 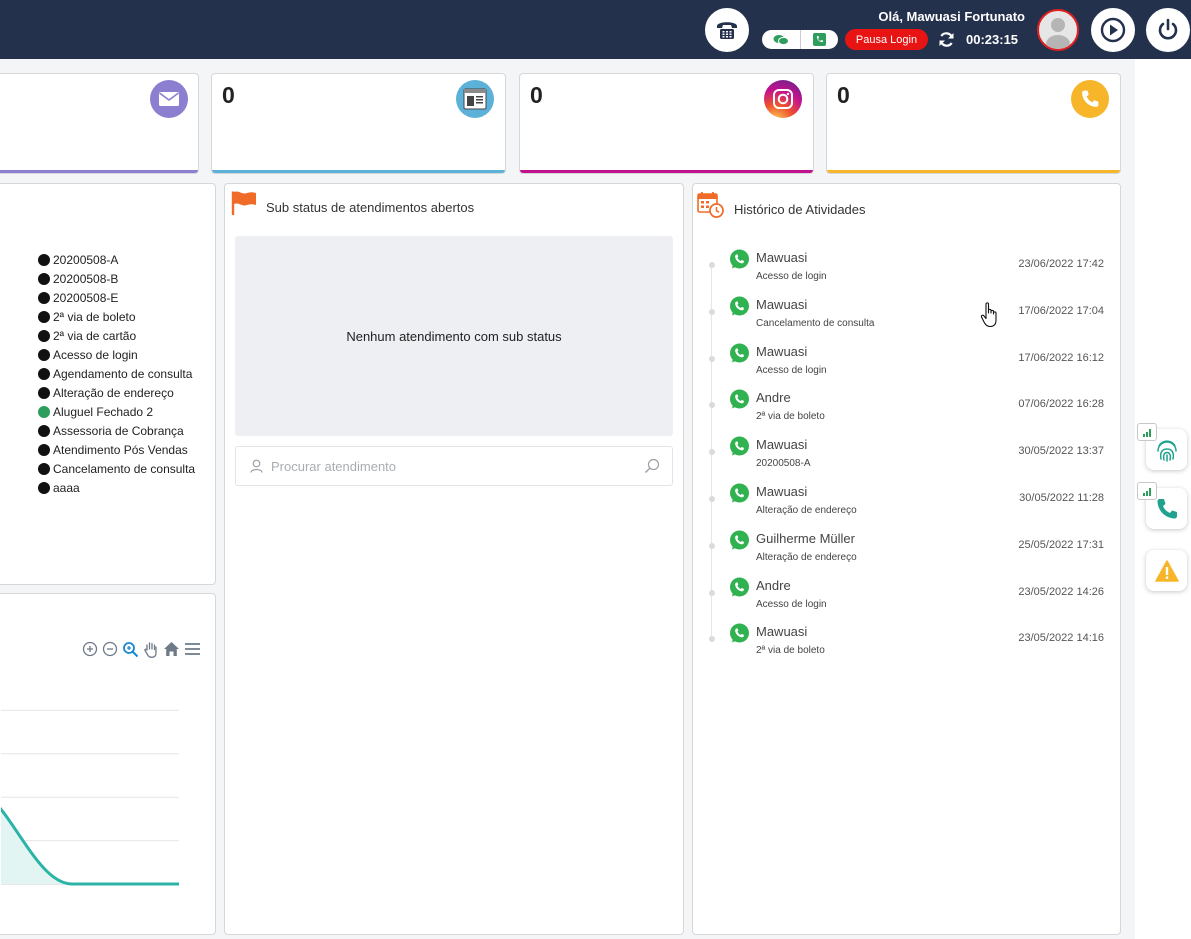 What do you see at coordinates (652, 466) in the screenshot?
I see `search-icon` at bounding box center [652, 466].